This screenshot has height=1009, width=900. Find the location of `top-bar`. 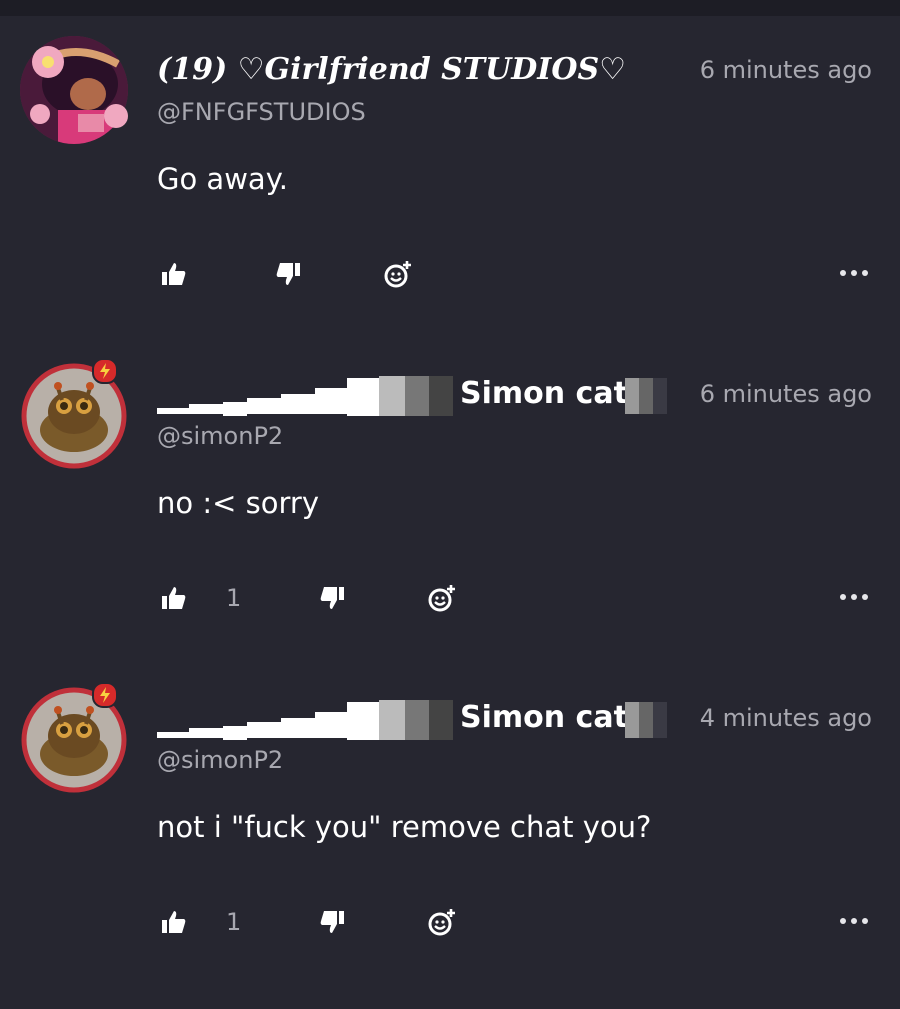

top-bar is located at coordinates (450, 8).